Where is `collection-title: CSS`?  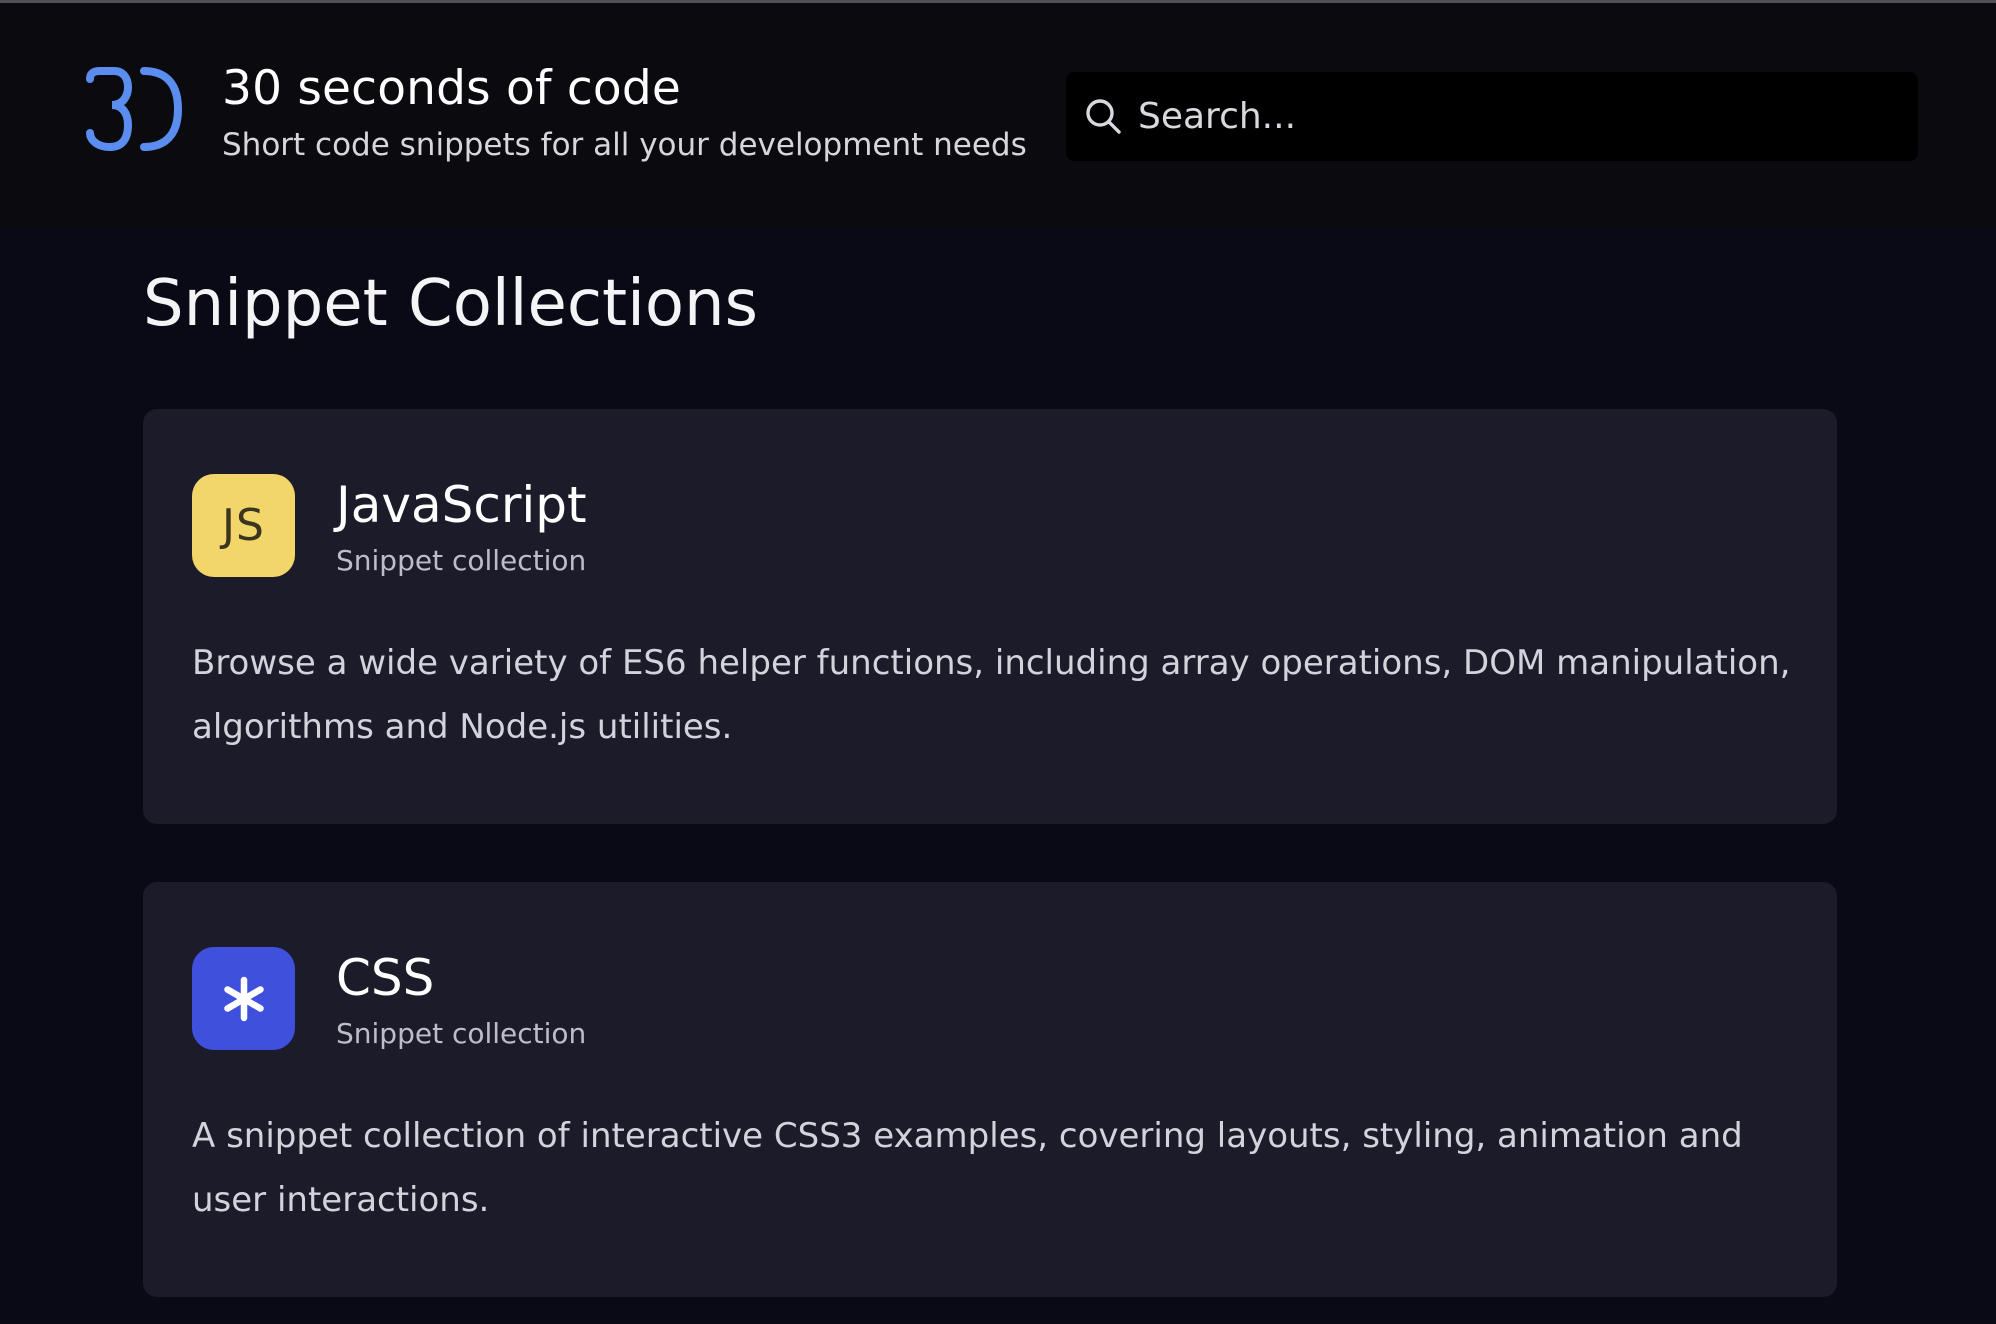
collection-title: CSS is located at coordinates (385, 978).